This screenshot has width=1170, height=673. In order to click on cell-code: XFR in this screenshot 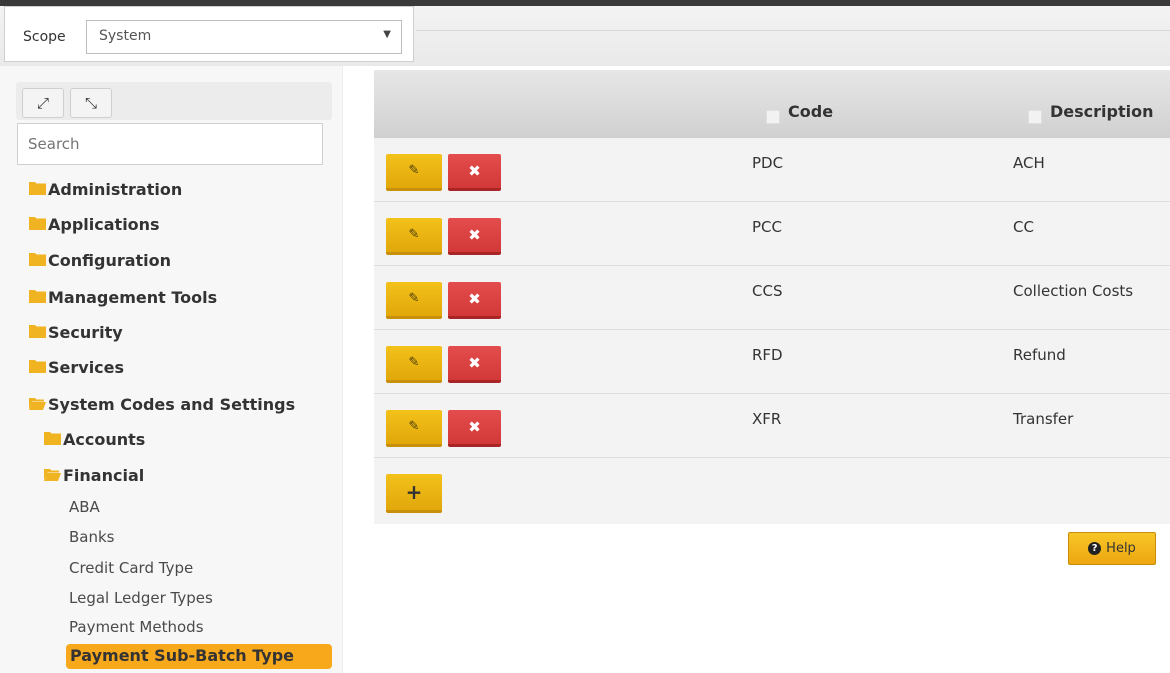, I will do `click(767, 419)`.